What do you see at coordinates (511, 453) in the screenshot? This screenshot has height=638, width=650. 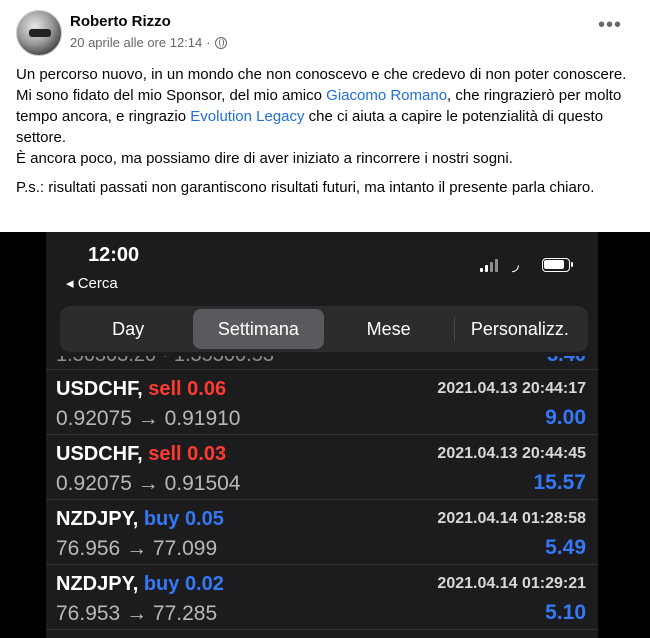 I see `trade-date: 2021.04.13 20:44:45` at bounding box center [511, 453].